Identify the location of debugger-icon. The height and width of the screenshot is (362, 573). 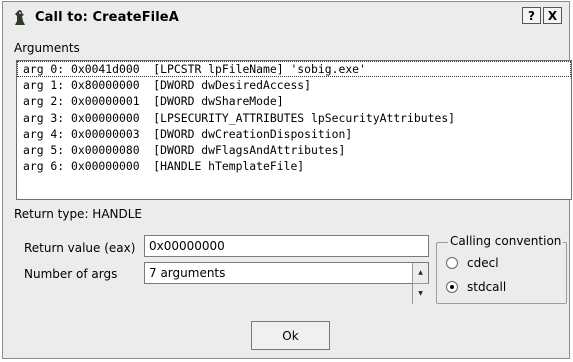
(20, 17).